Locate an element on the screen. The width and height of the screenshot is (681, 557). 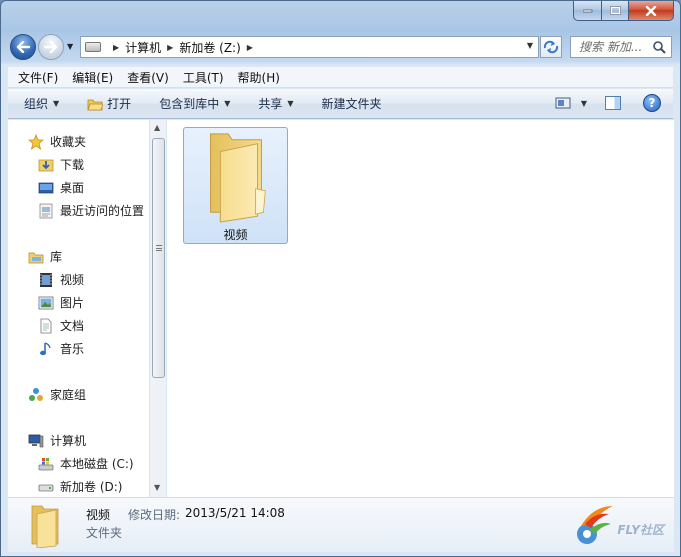
nav-item-documents: 文档 is located at coordinates (61, 325).